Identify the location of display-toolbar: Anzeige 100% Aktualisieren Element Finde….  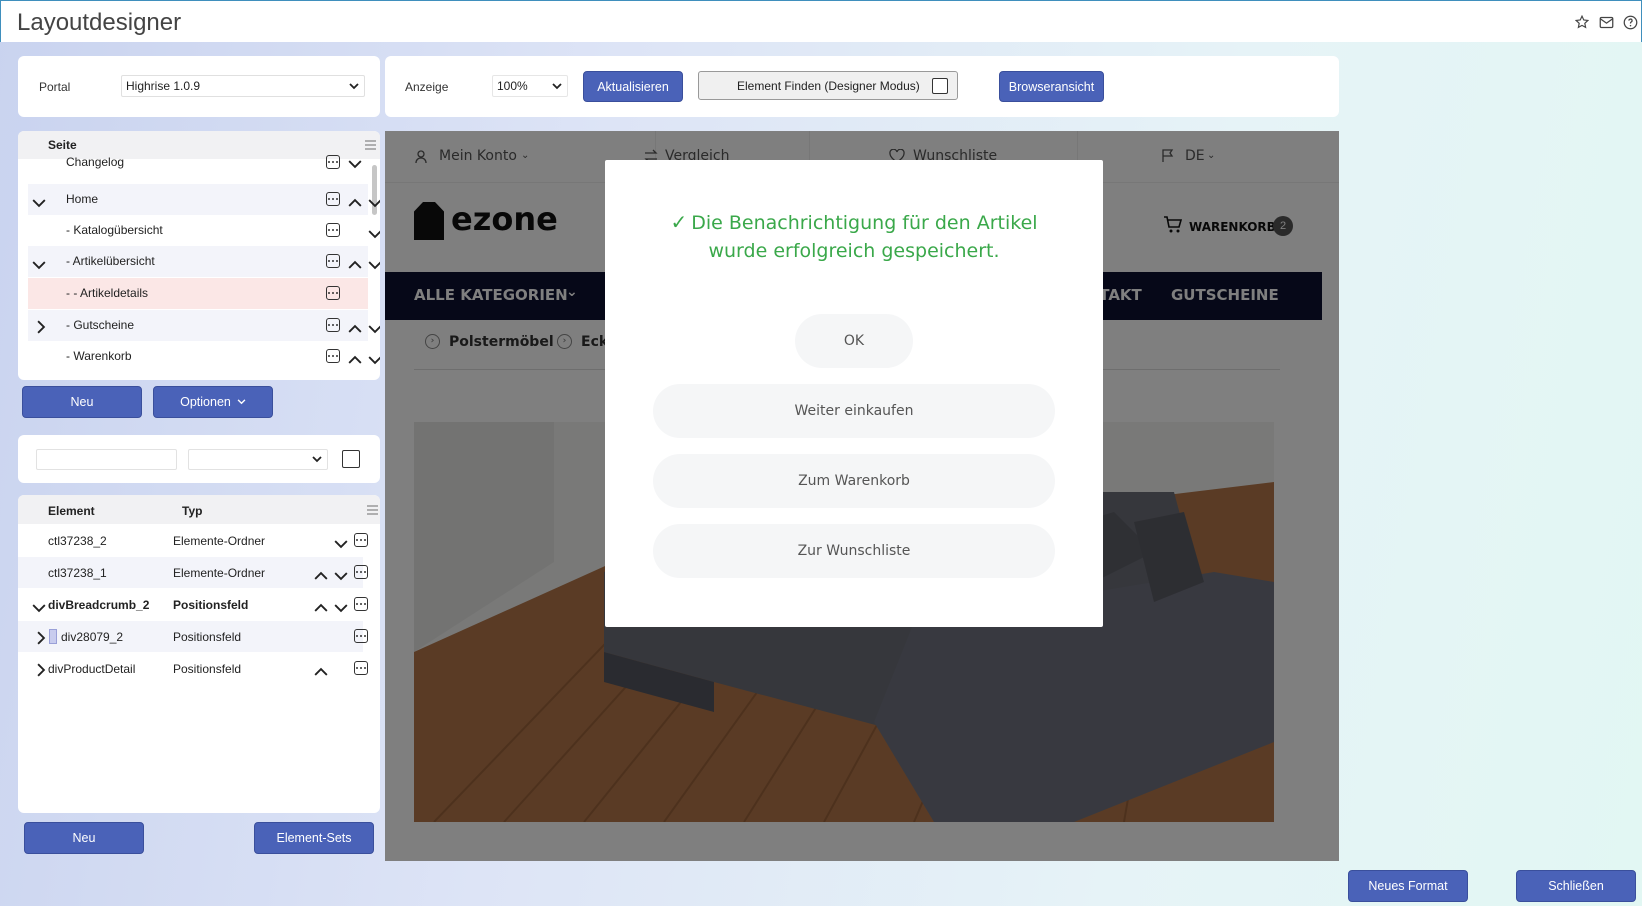
(862, 86).